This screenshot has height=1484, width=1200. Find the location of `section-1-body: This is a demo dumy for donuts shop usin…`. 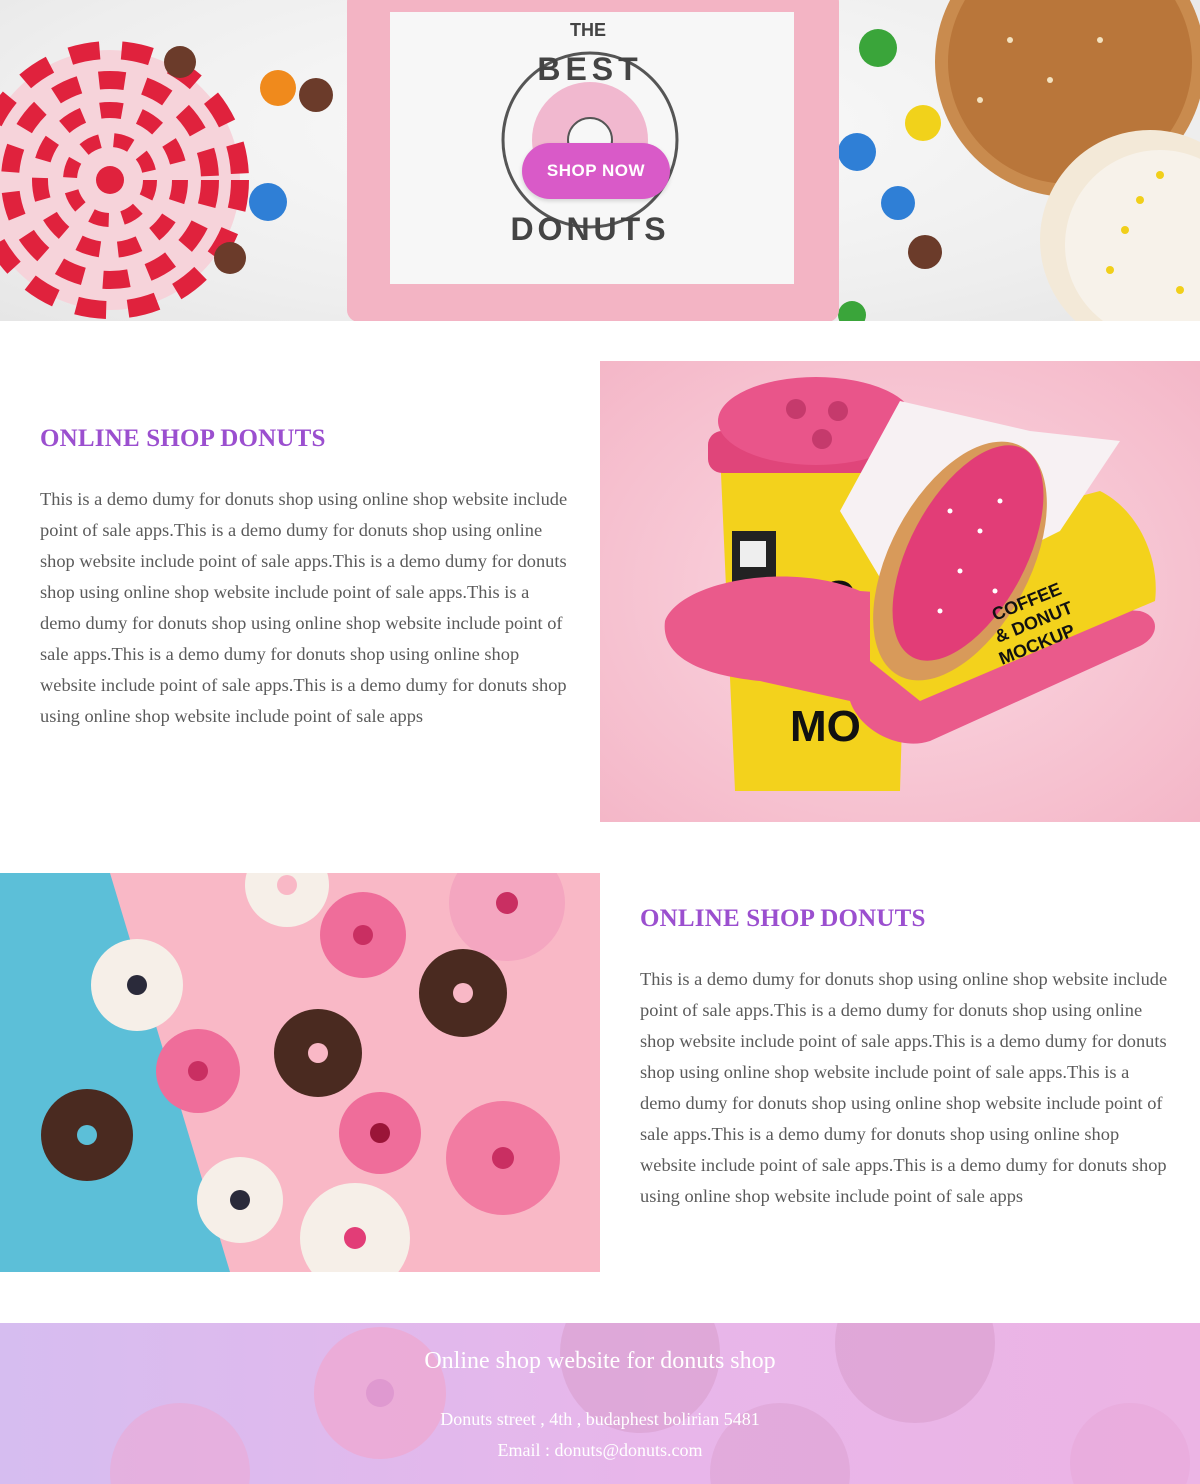

section-1-body: This is a demo dumy for donuts shop usin… is located at coordinates (304, 607).